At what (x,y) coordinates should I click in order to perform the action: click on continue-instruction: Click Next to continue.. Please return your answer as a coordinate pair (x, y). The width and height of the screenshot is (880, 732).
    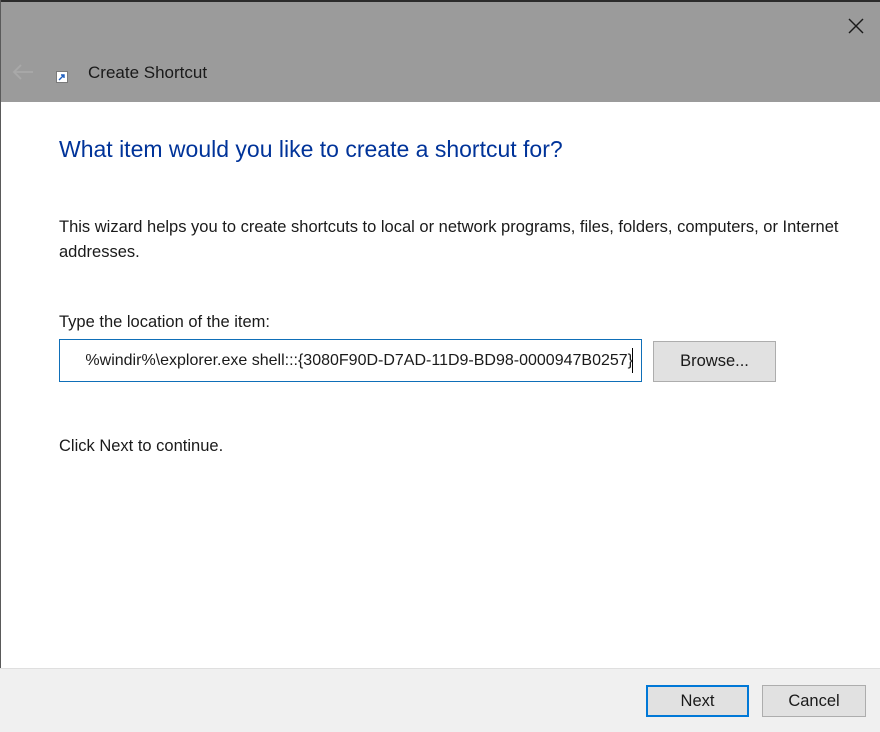
    Looking at the image, I should click on (141, 446).